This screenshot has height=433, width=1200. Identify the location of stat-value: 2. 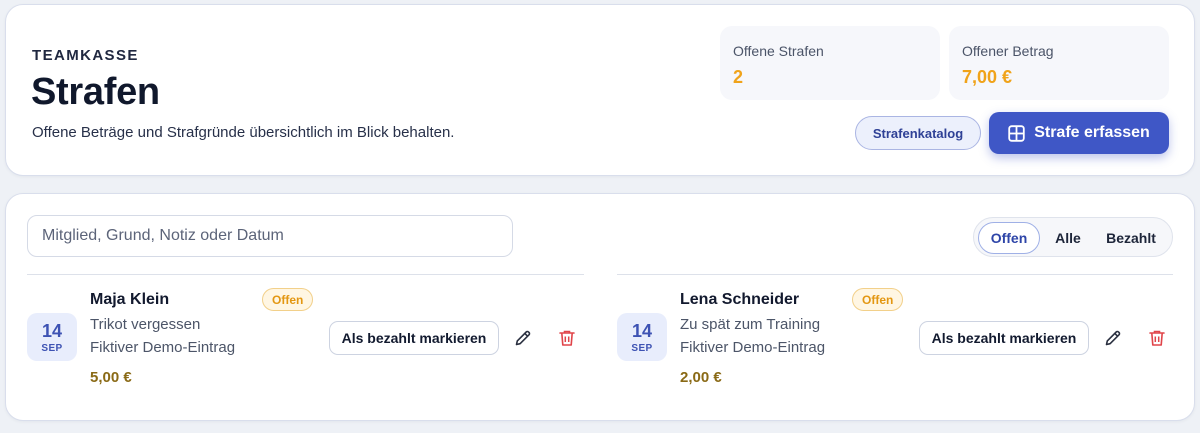
(738, 77).